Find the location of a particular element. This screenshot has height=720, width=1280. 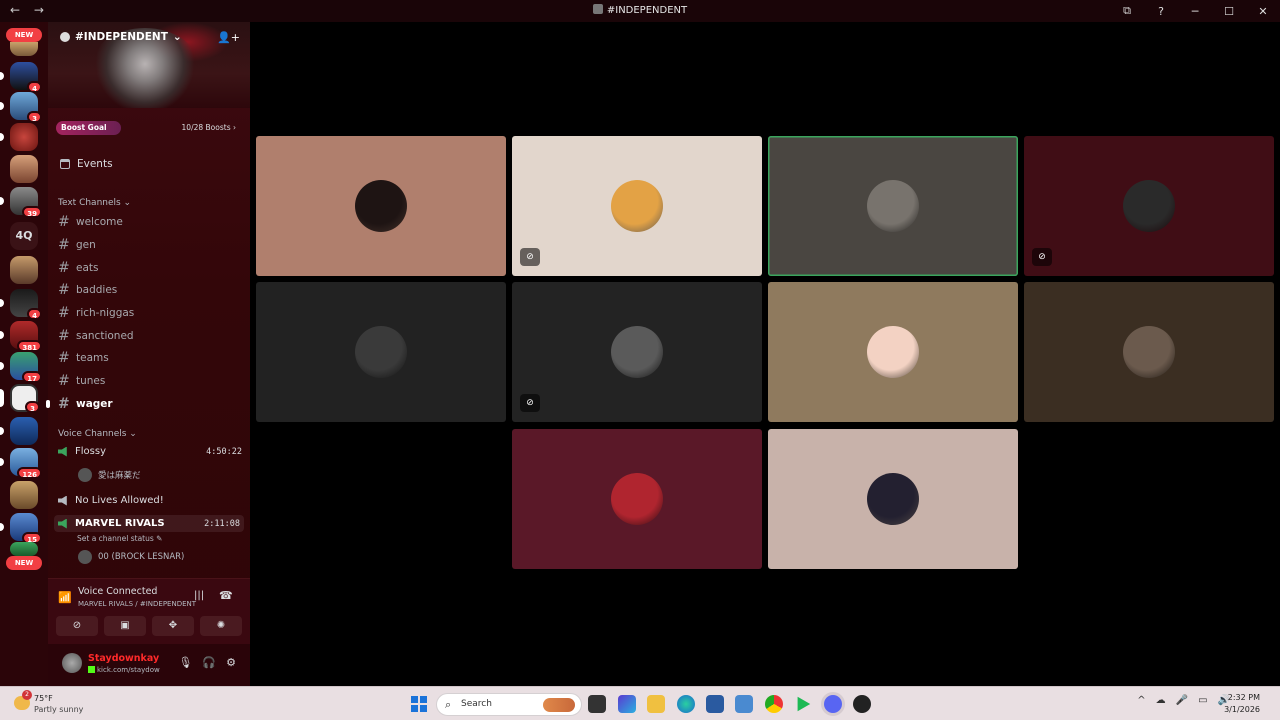

channel-eats: # eats is located at coordinates (78, 268).